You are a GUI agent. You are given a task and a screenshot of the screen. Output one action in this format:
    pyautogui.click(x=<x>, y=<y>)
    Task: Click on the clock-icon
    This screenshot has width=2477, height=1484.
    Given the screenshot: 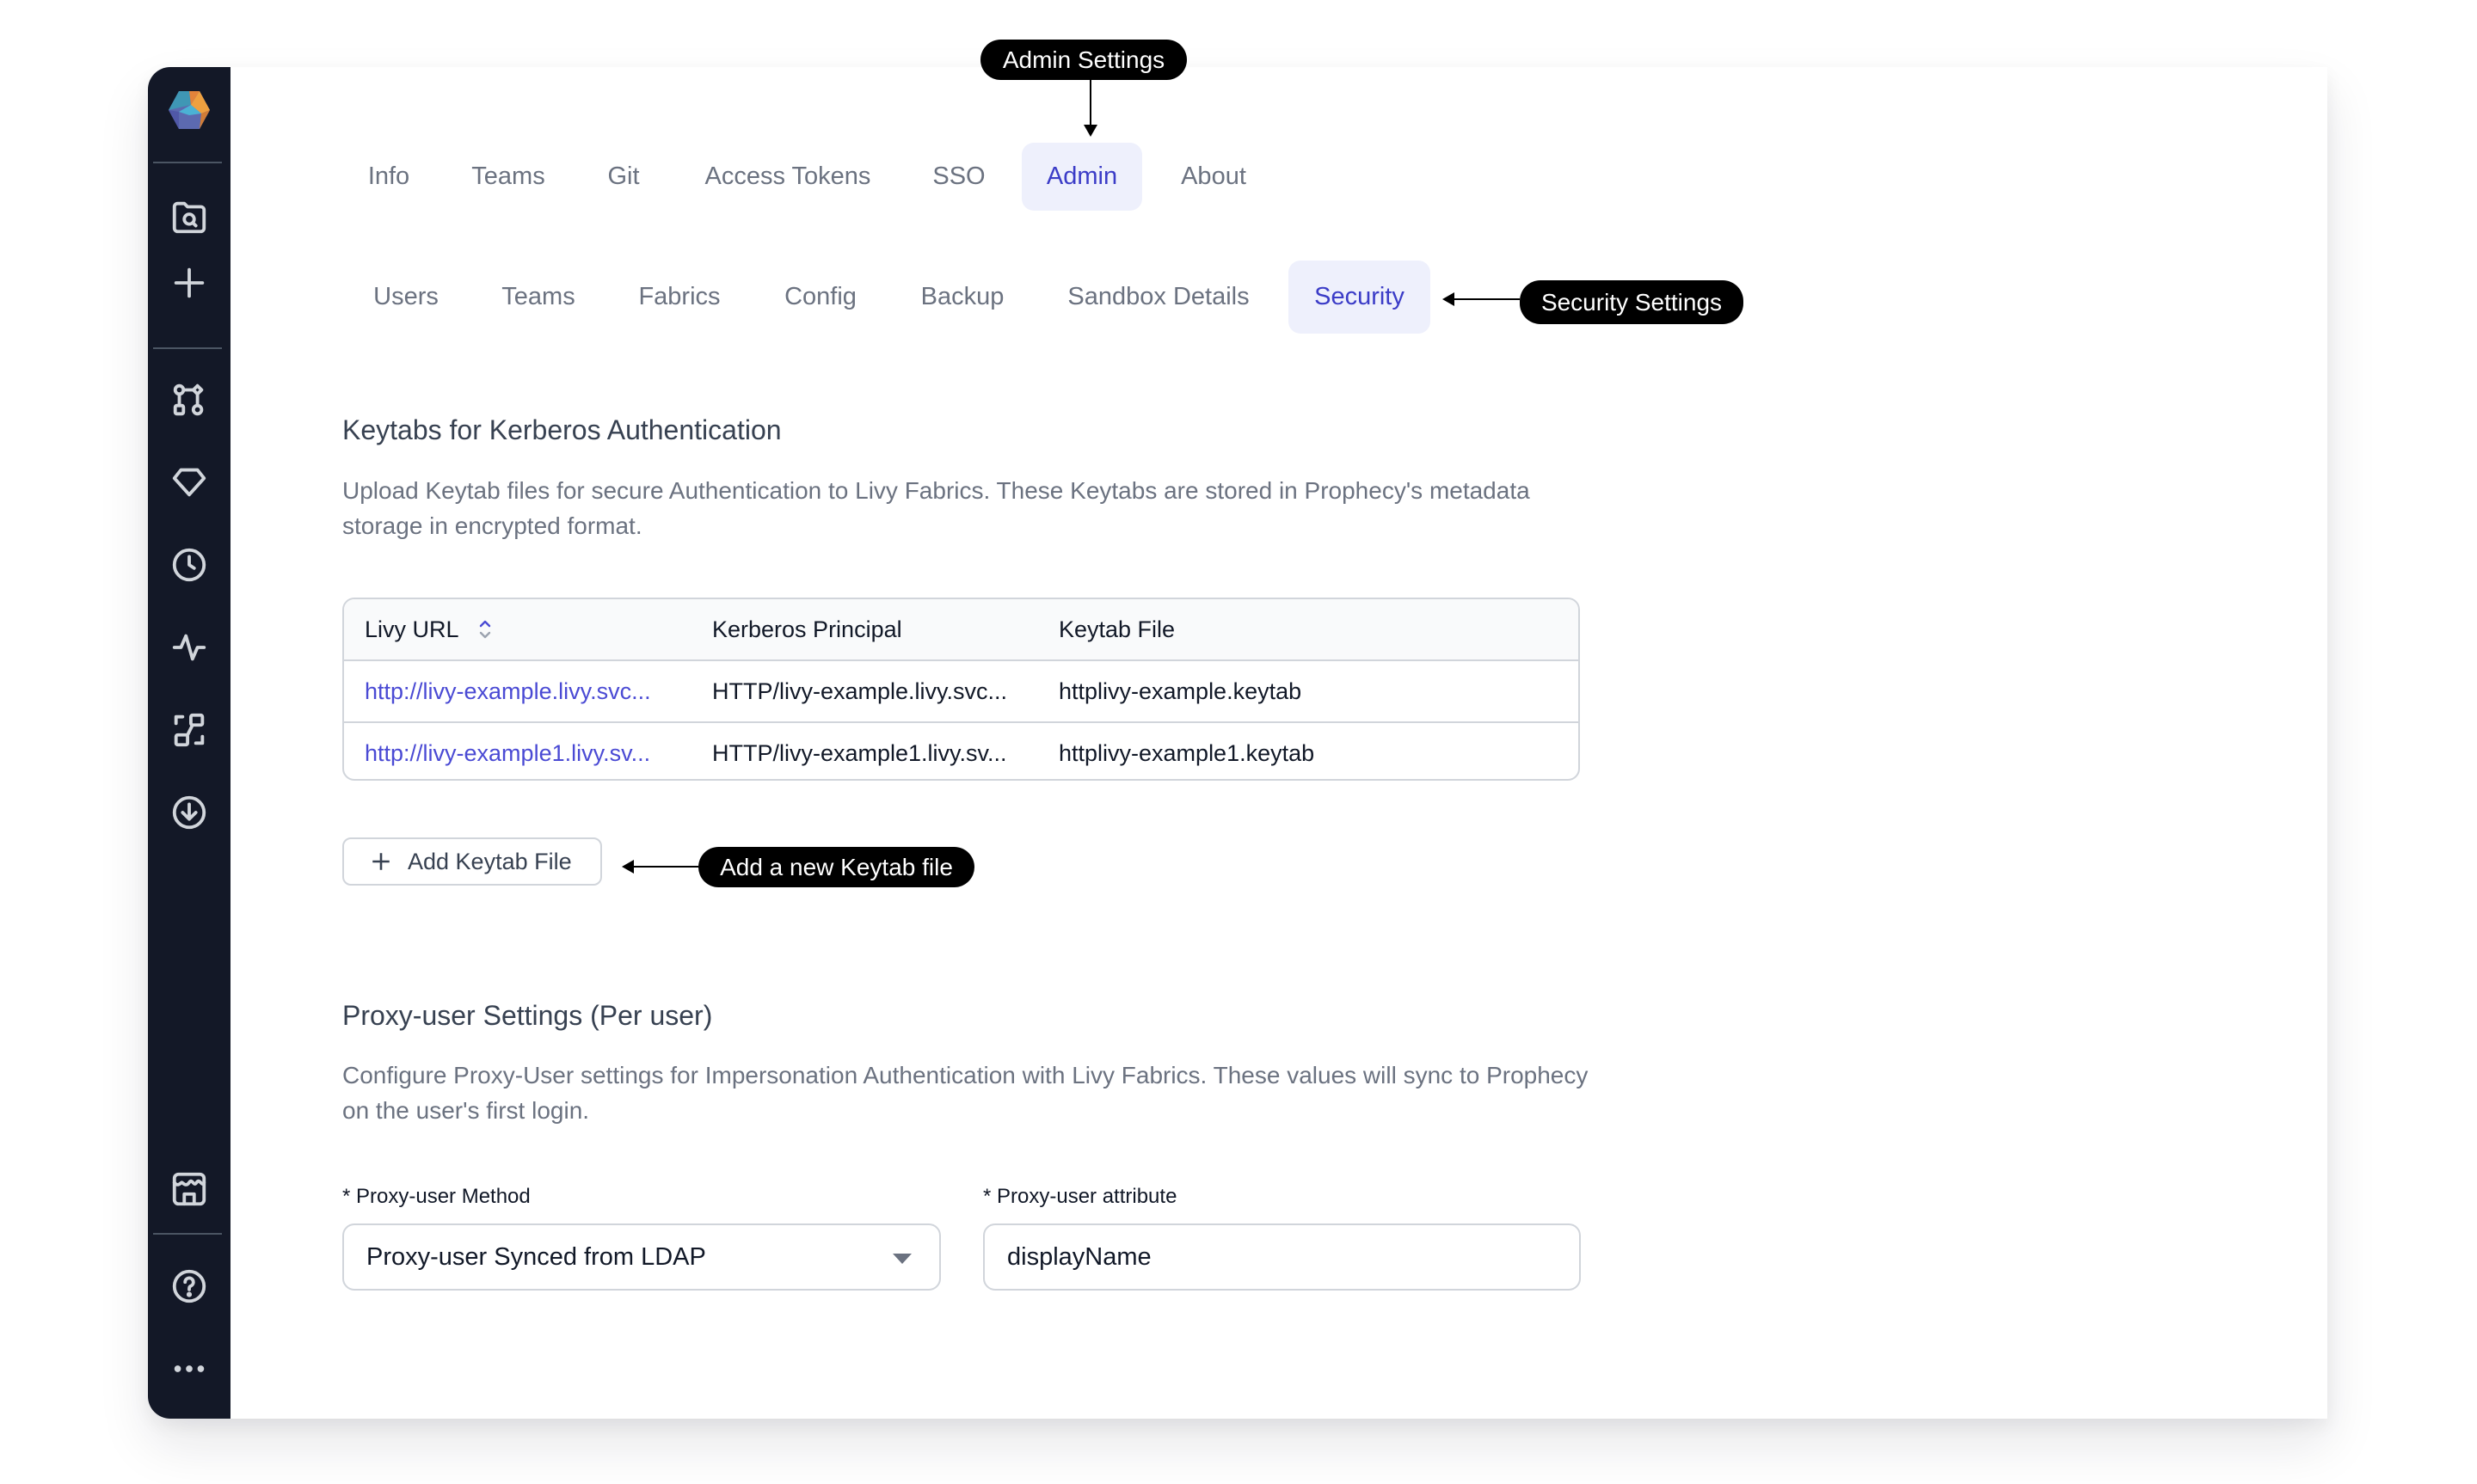 What is the action you would take?
    pyautogui.click(x=189, y=565)
    